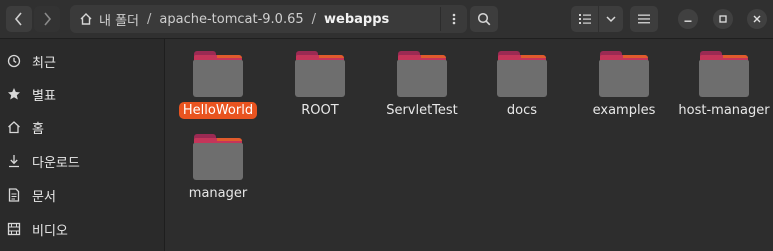 The width and height of the screenshot is (773, 251). I want to click on folder-name: host-manager, so click(724, 110).